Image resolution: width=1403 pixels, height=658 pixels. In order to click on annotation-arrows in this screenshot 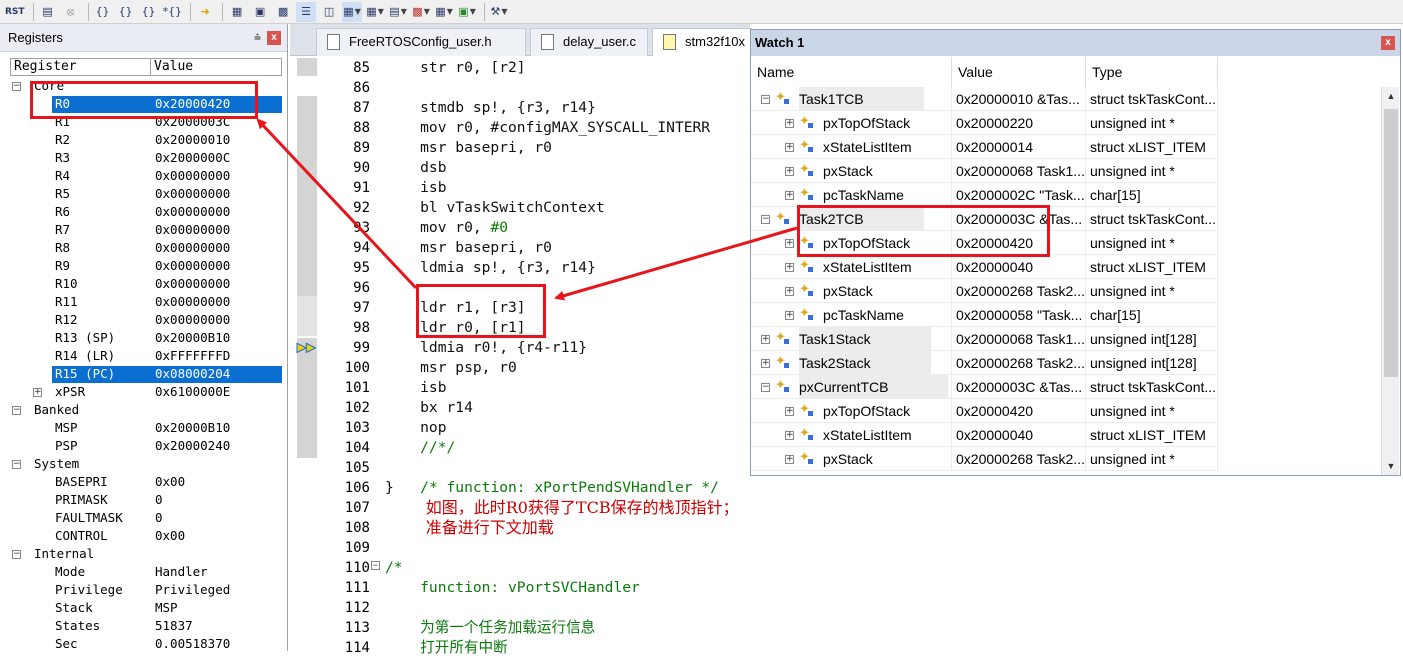, I will do `click(527, 209)`.